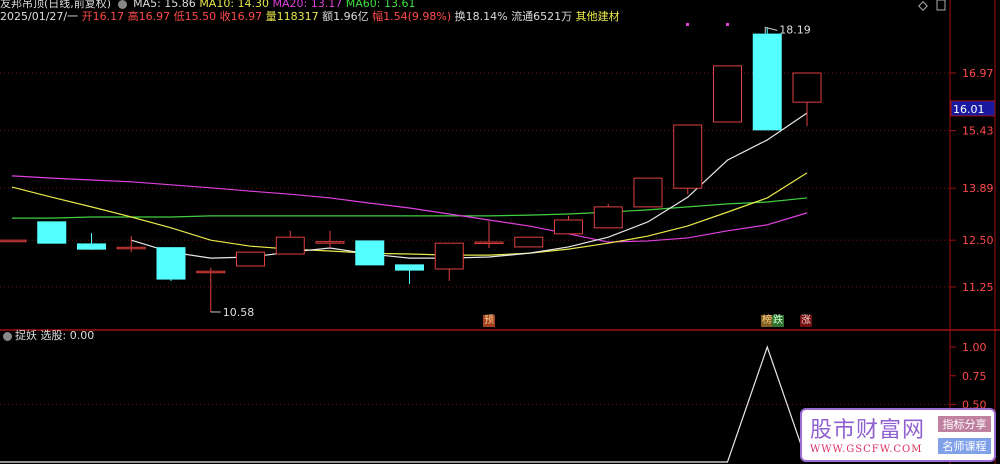 This screenshot has height=464, width=1000. What do you see at coordinates (598, 16) in the screenshot?
I see `sector-link: 其他建材` at bounding box center [598, 16].